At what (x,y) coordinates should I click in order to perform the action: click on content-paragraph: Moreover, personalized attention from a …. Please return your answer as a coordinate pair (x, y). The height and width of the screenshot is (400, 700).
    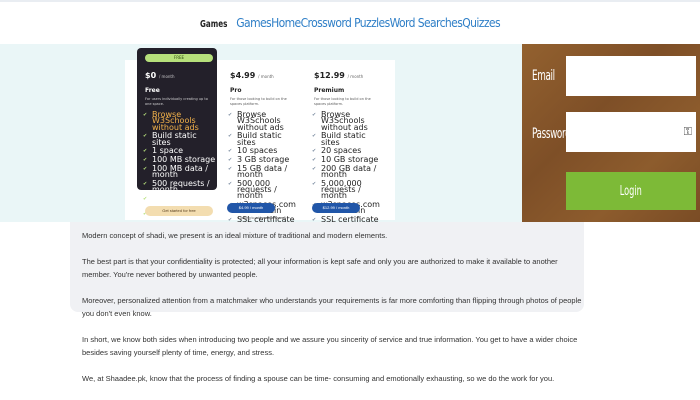
    Looking at the image, I should click on (332, 307).